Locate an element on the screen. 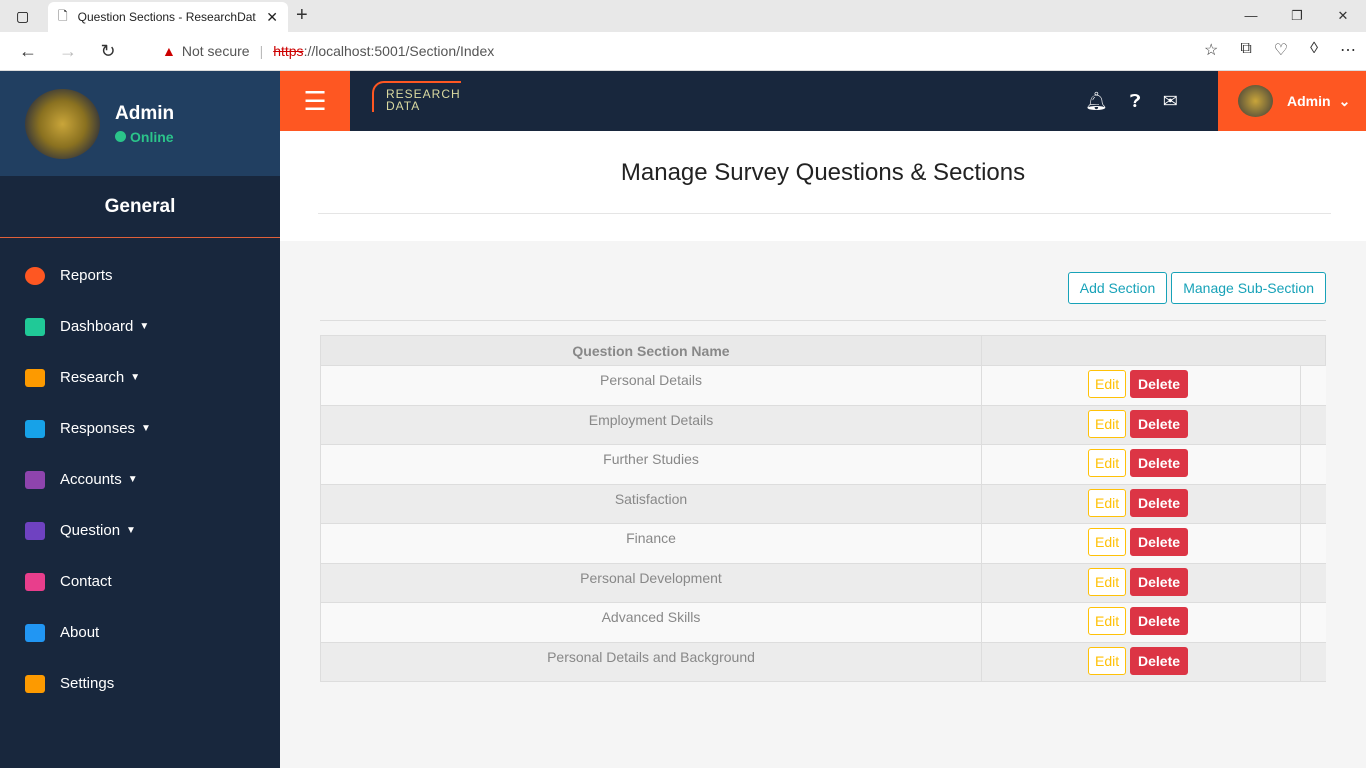  table-row: Satisfaction Edit Delete is located at coordinates (823, 503).